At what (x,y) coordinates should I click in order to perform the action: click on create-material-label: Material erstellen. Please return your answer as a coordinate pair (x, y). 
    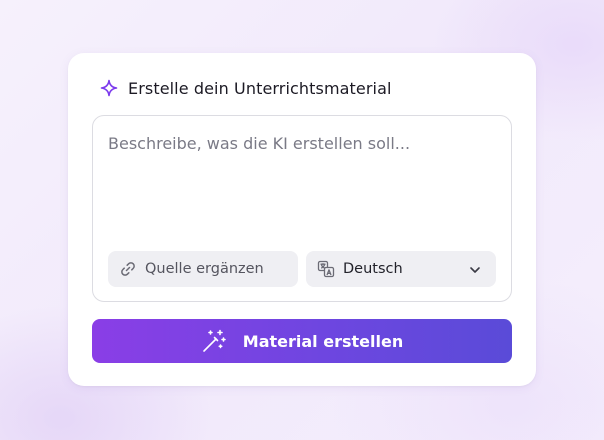
    Looking at the image, I should click on (323, 341).